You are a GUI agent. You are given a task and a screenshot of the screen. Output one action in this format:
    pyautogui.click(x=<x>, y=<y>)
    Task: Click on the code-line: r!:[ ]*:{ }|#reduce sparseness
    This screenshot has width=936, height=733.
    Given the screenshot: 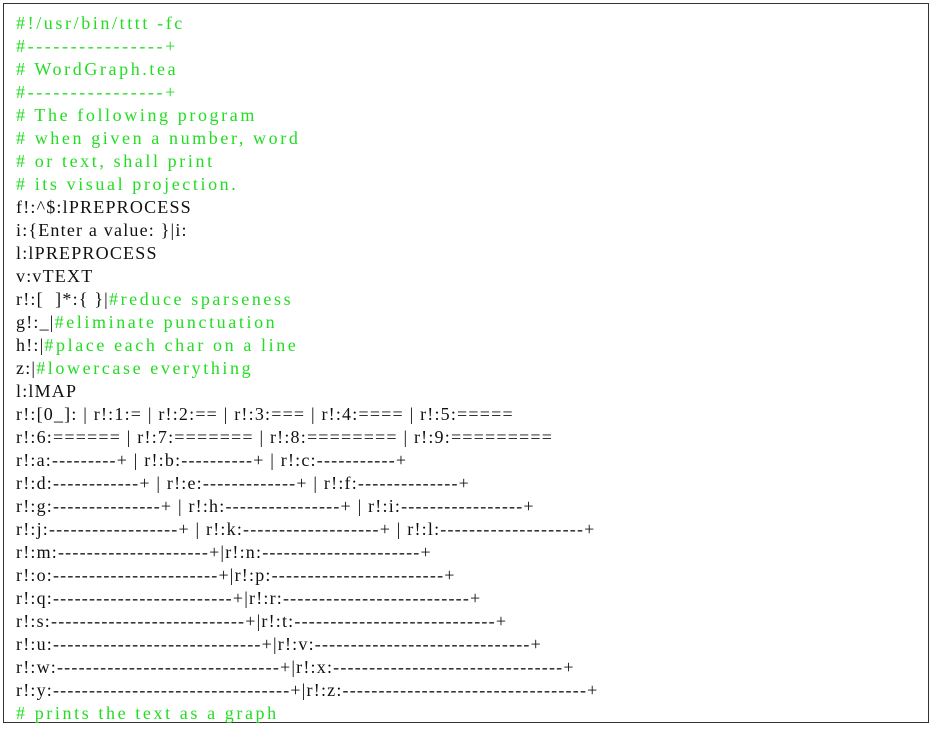 What is the action you would take?
    pyautogui.click(x=307, y=299)
    